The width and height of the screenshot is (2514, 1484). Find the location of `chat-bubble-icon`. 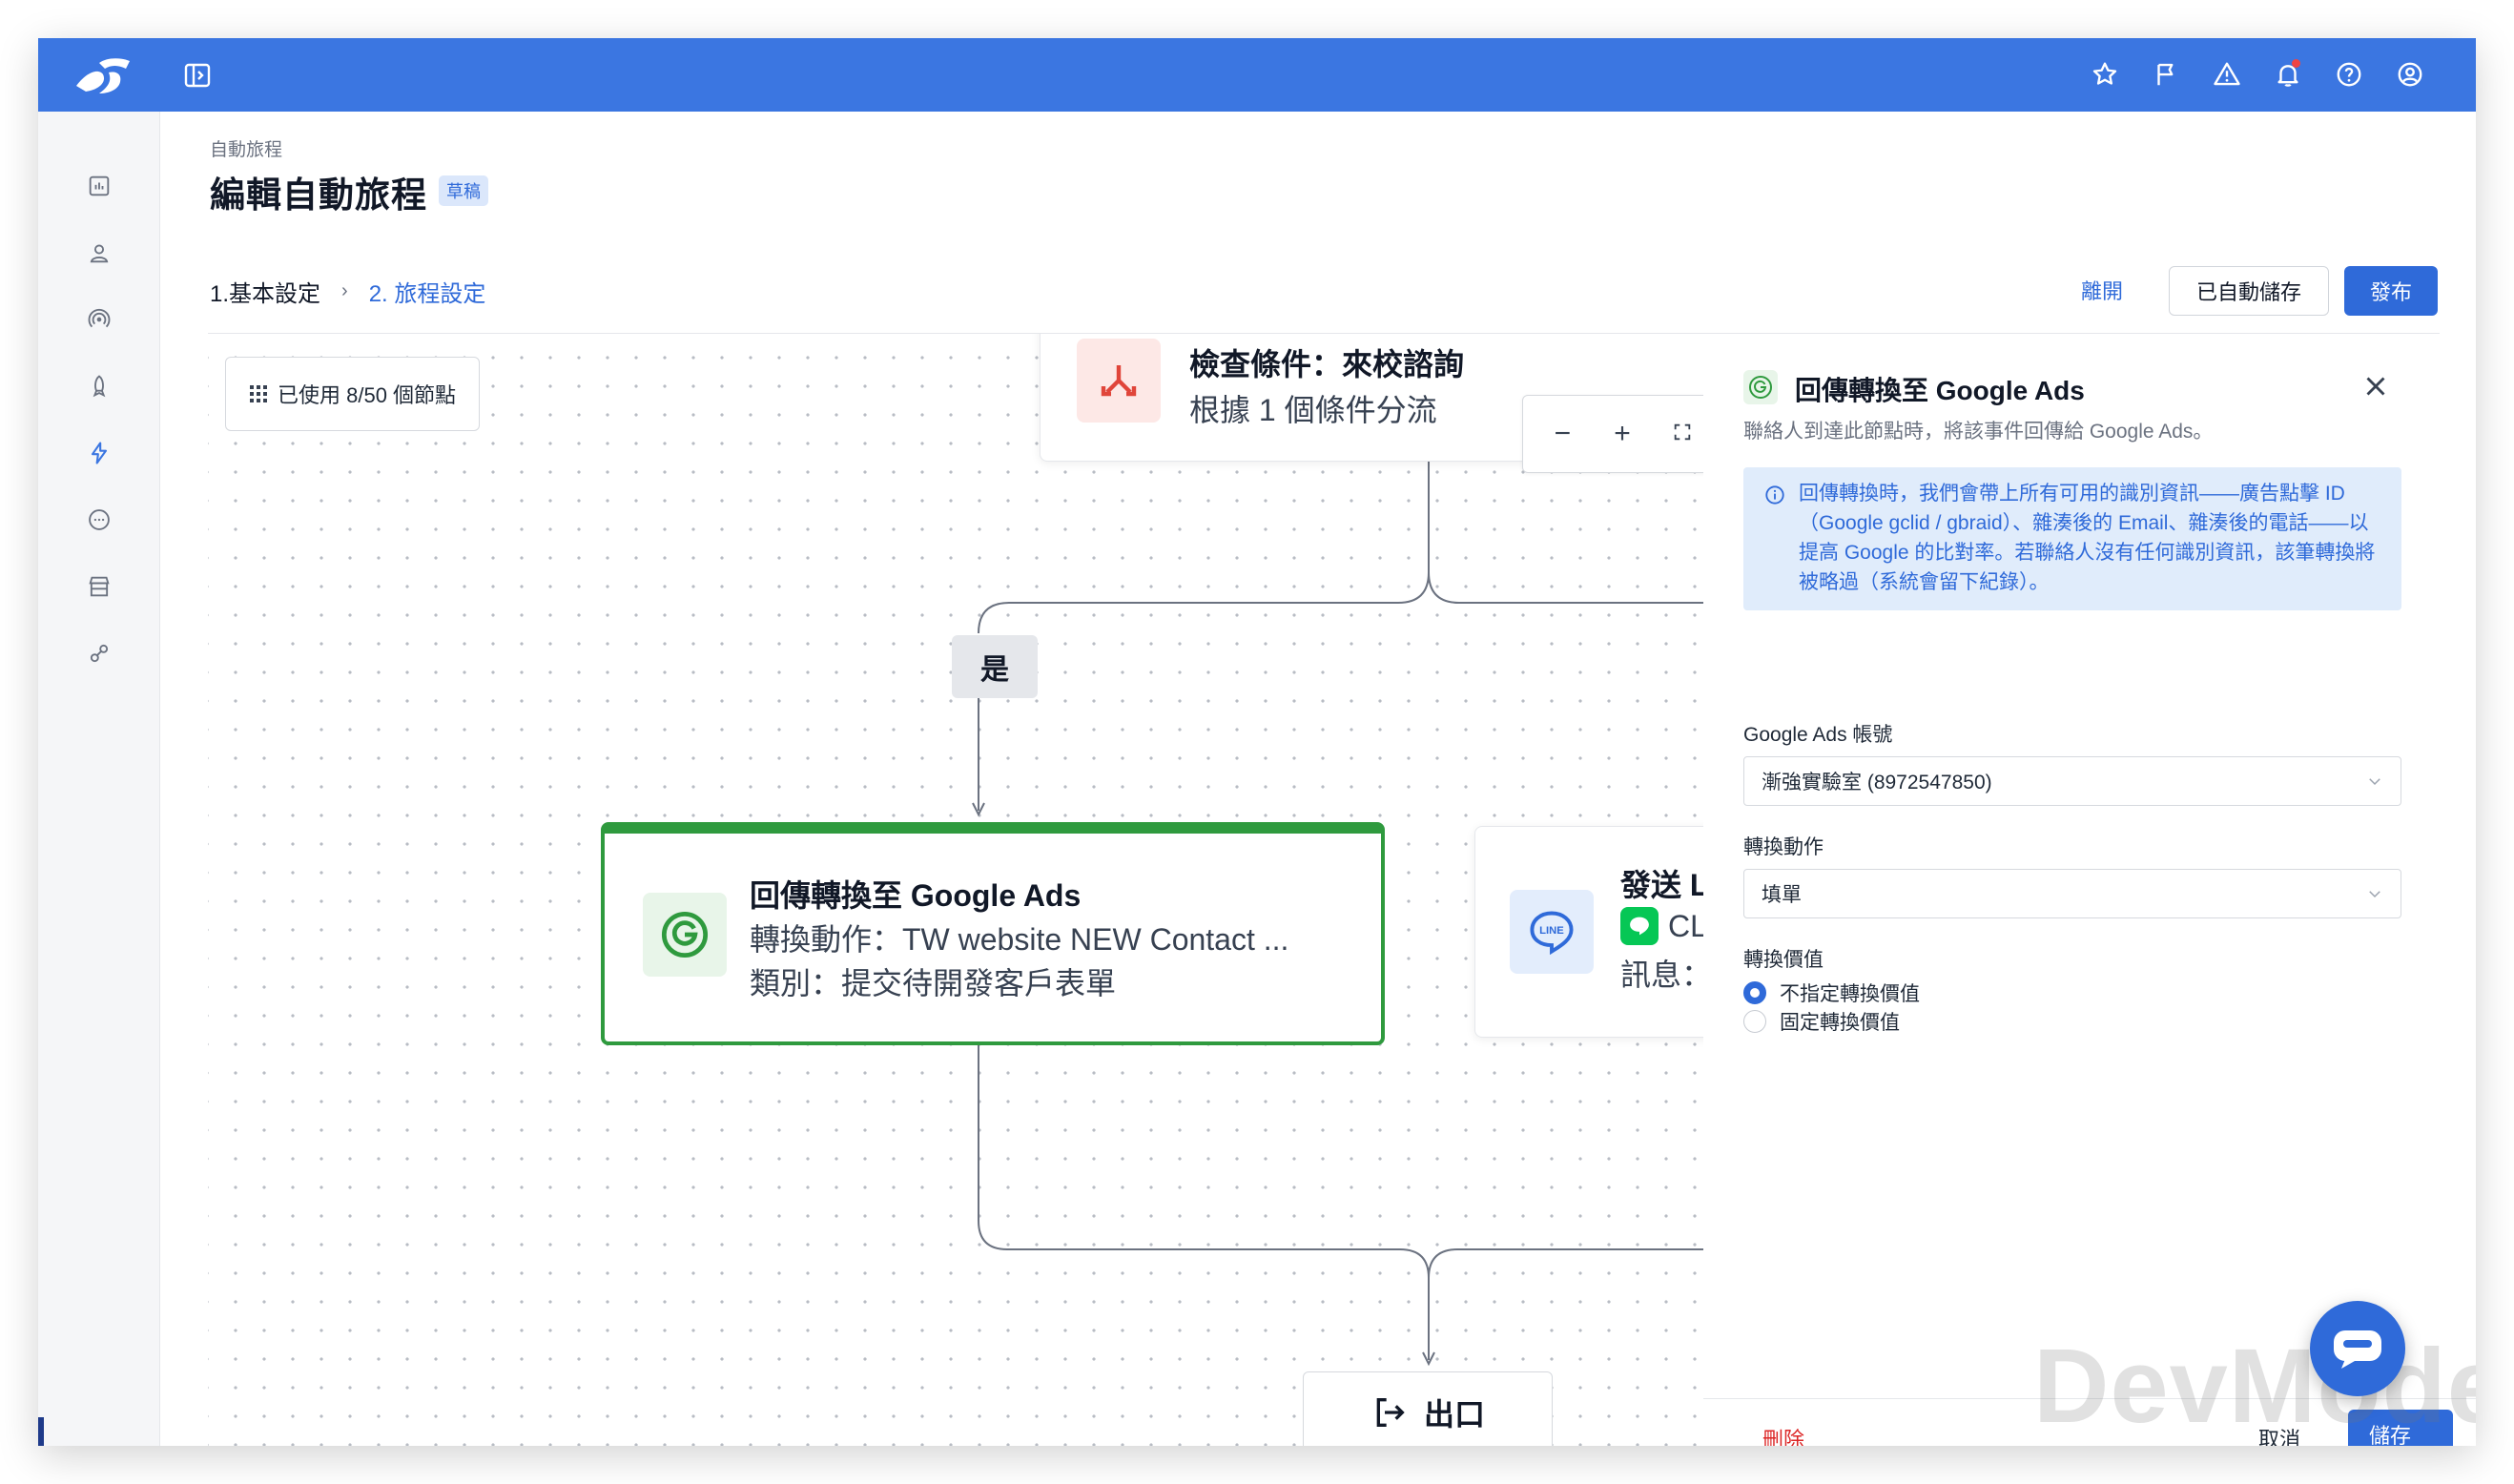

chat-bubble-icon is located at coordinates (2357, 1349).